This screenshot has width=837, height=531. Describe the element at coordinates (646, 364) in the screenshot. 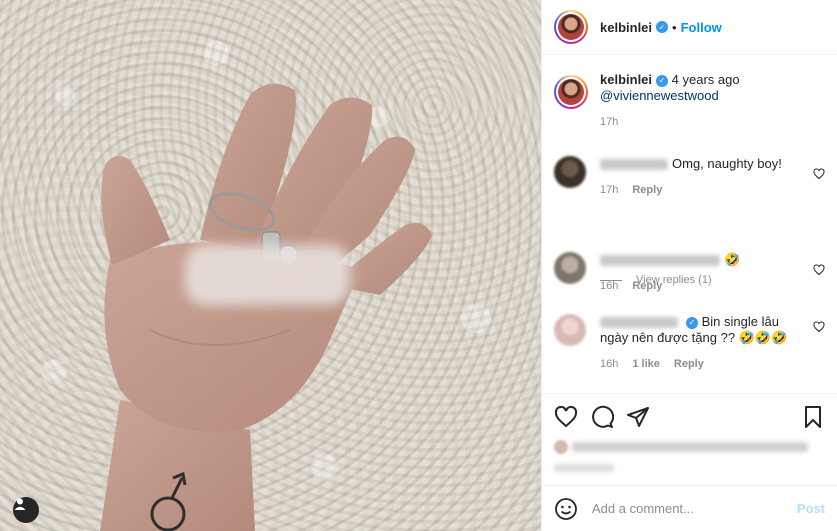

I see `likes-count: 1 like` at that location.